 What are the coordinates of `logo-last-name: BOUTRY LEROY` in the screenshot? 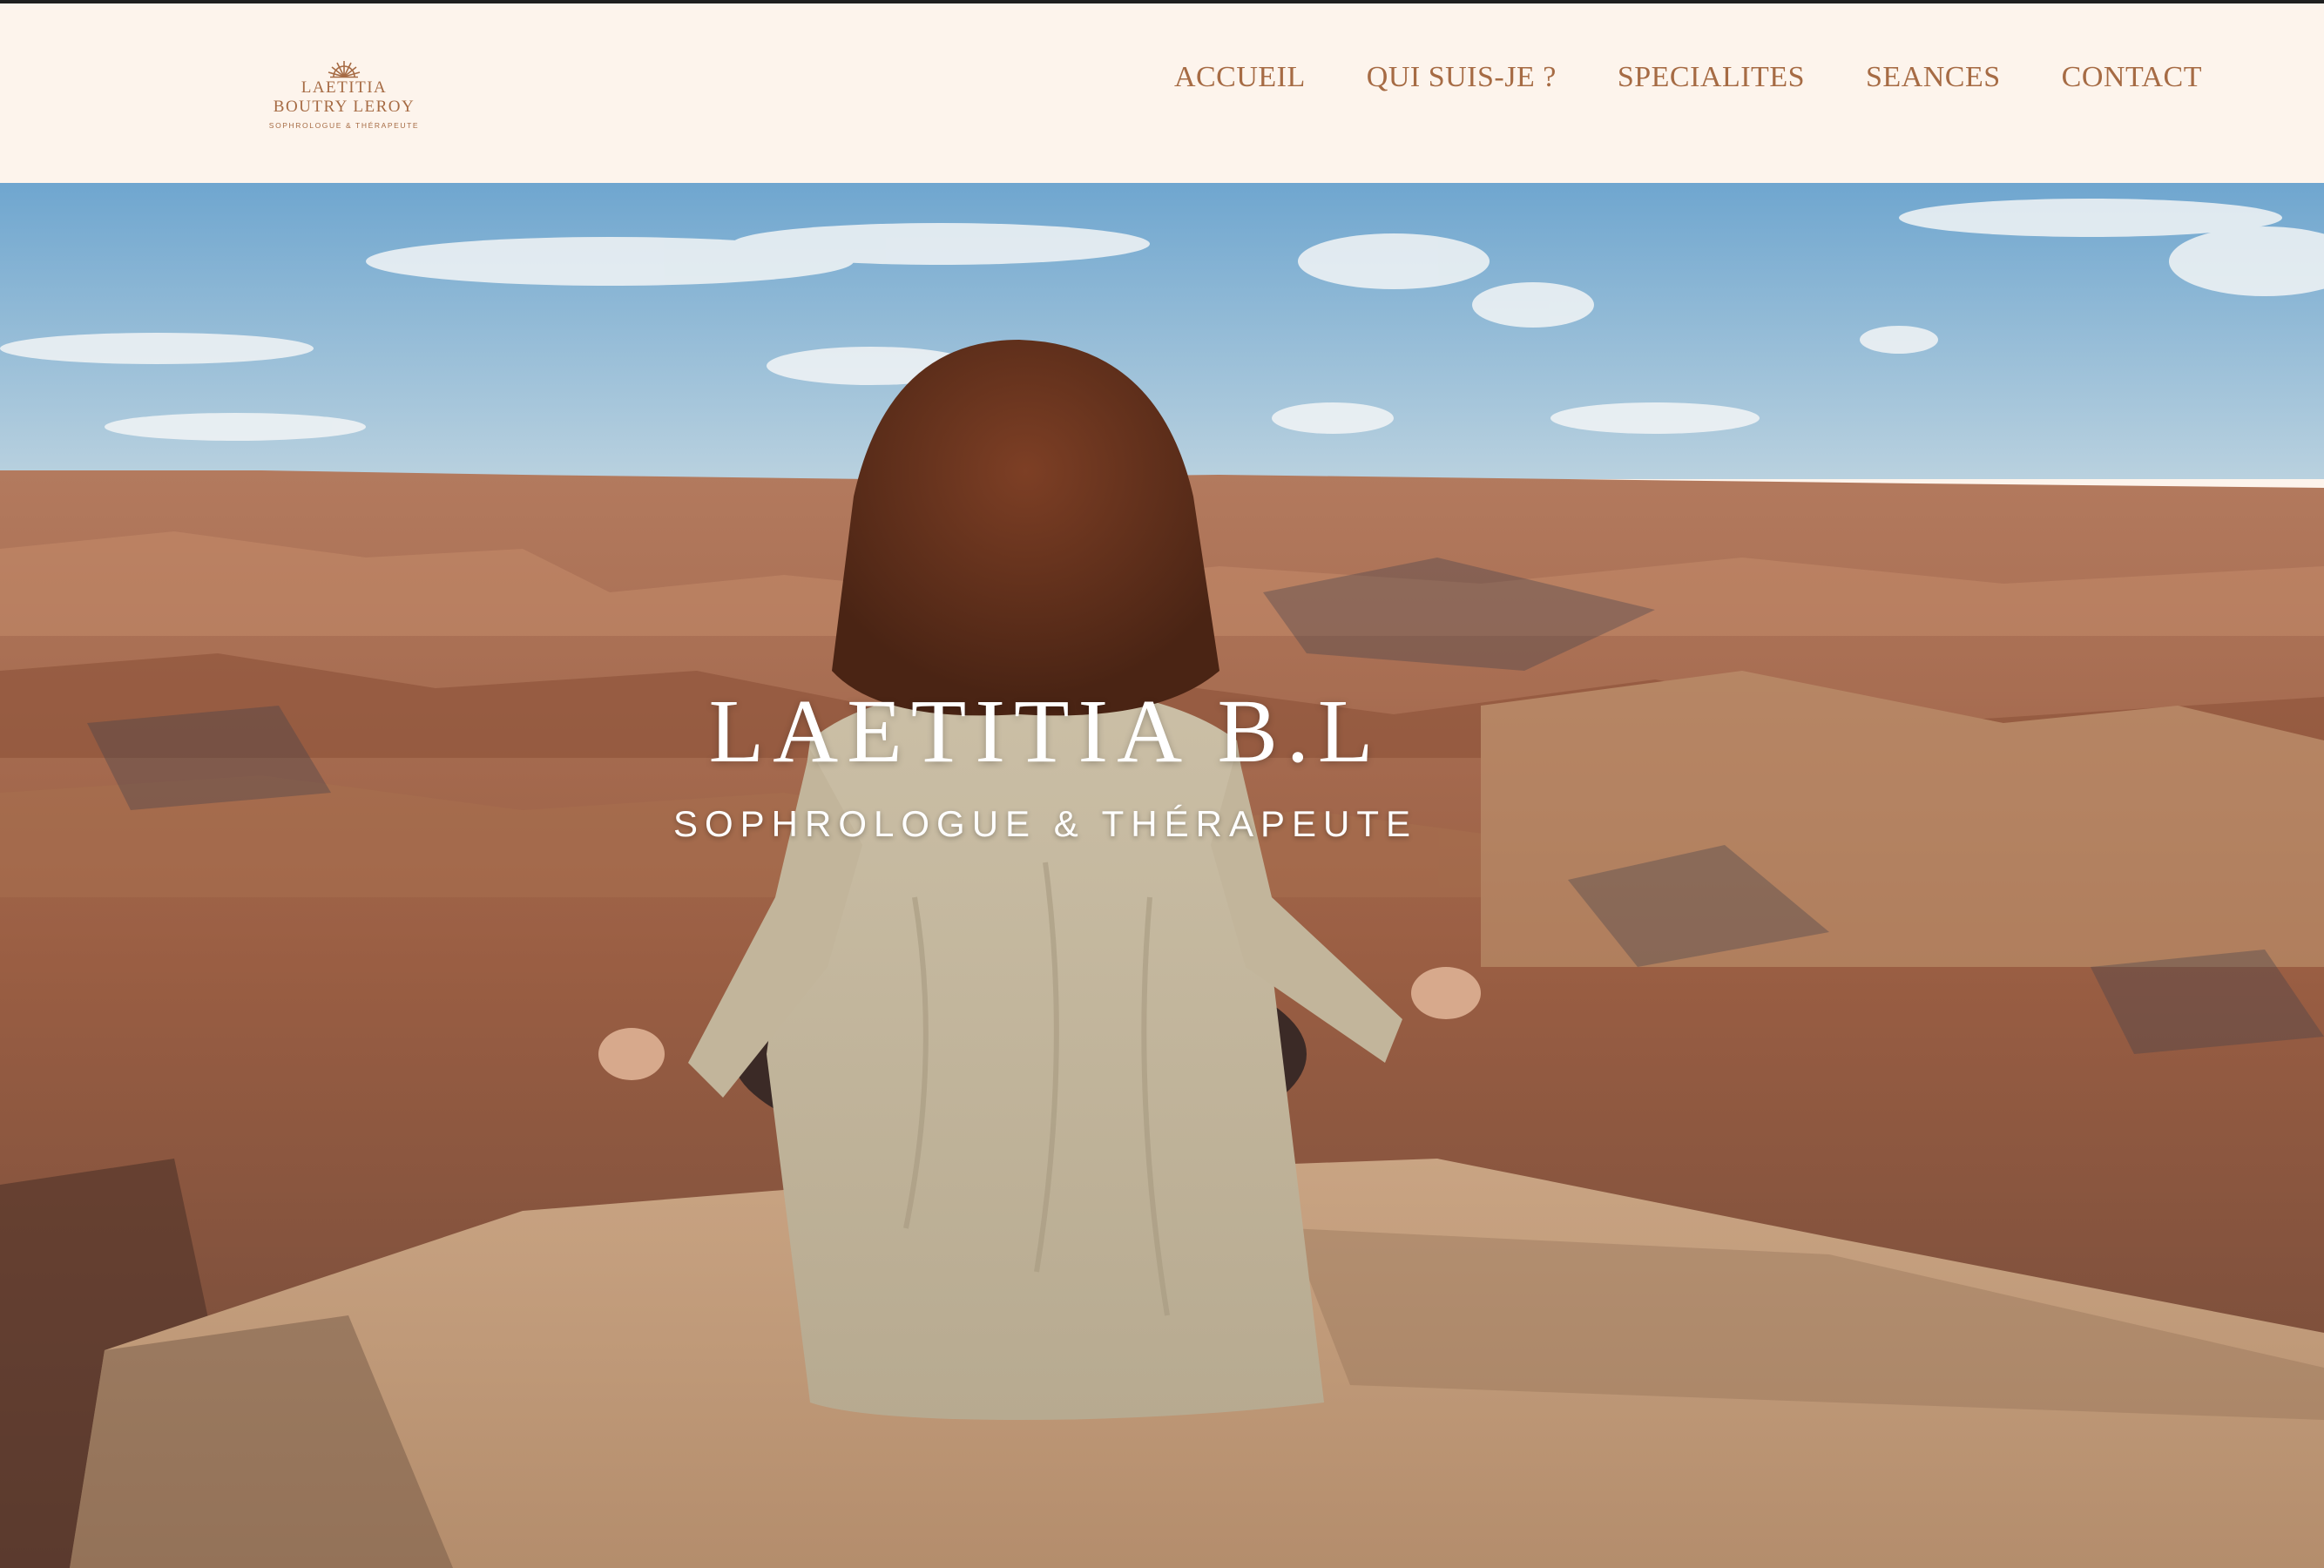 It's located at (344, 107).